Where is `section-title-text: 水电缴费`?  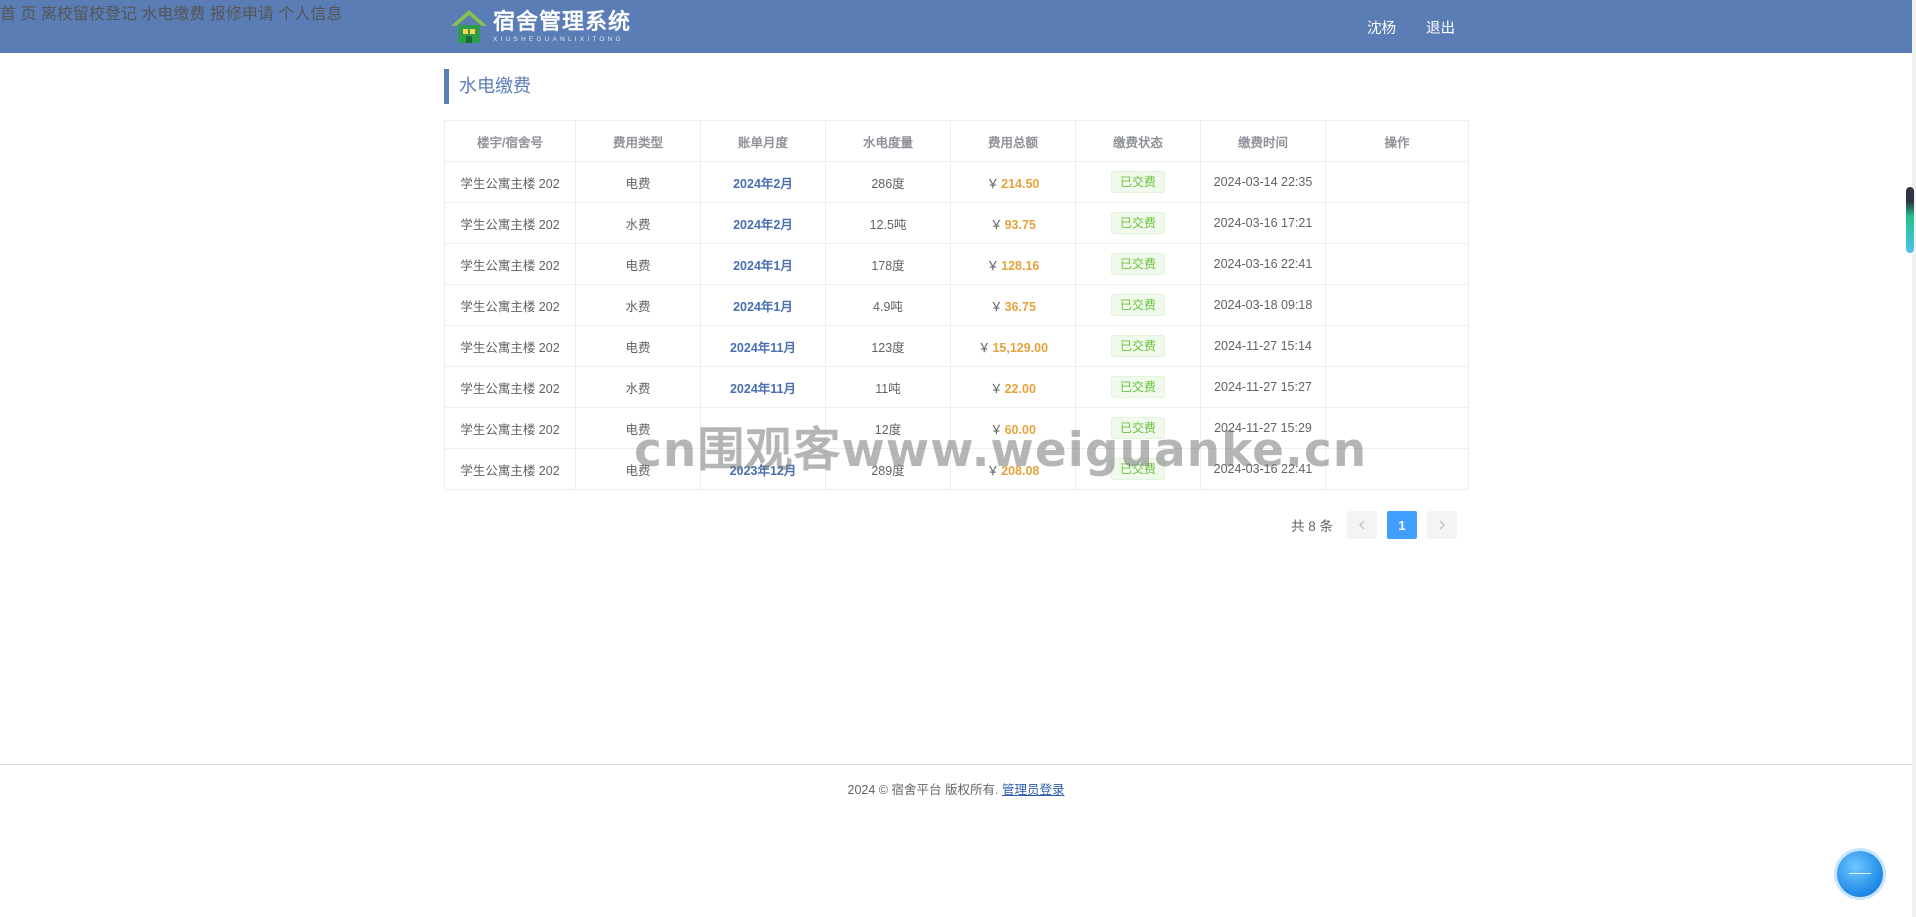
section-title-text: 水电缴费 is located at coordinates (495, 86).